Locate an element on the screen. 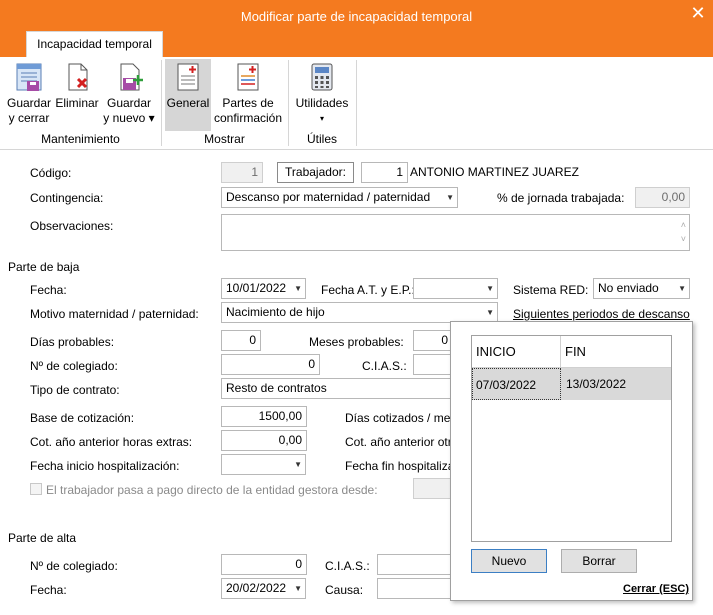  trabajador-name: ANTONIO MARTINEZ JUAREZ is located at coordinates (494, 172).